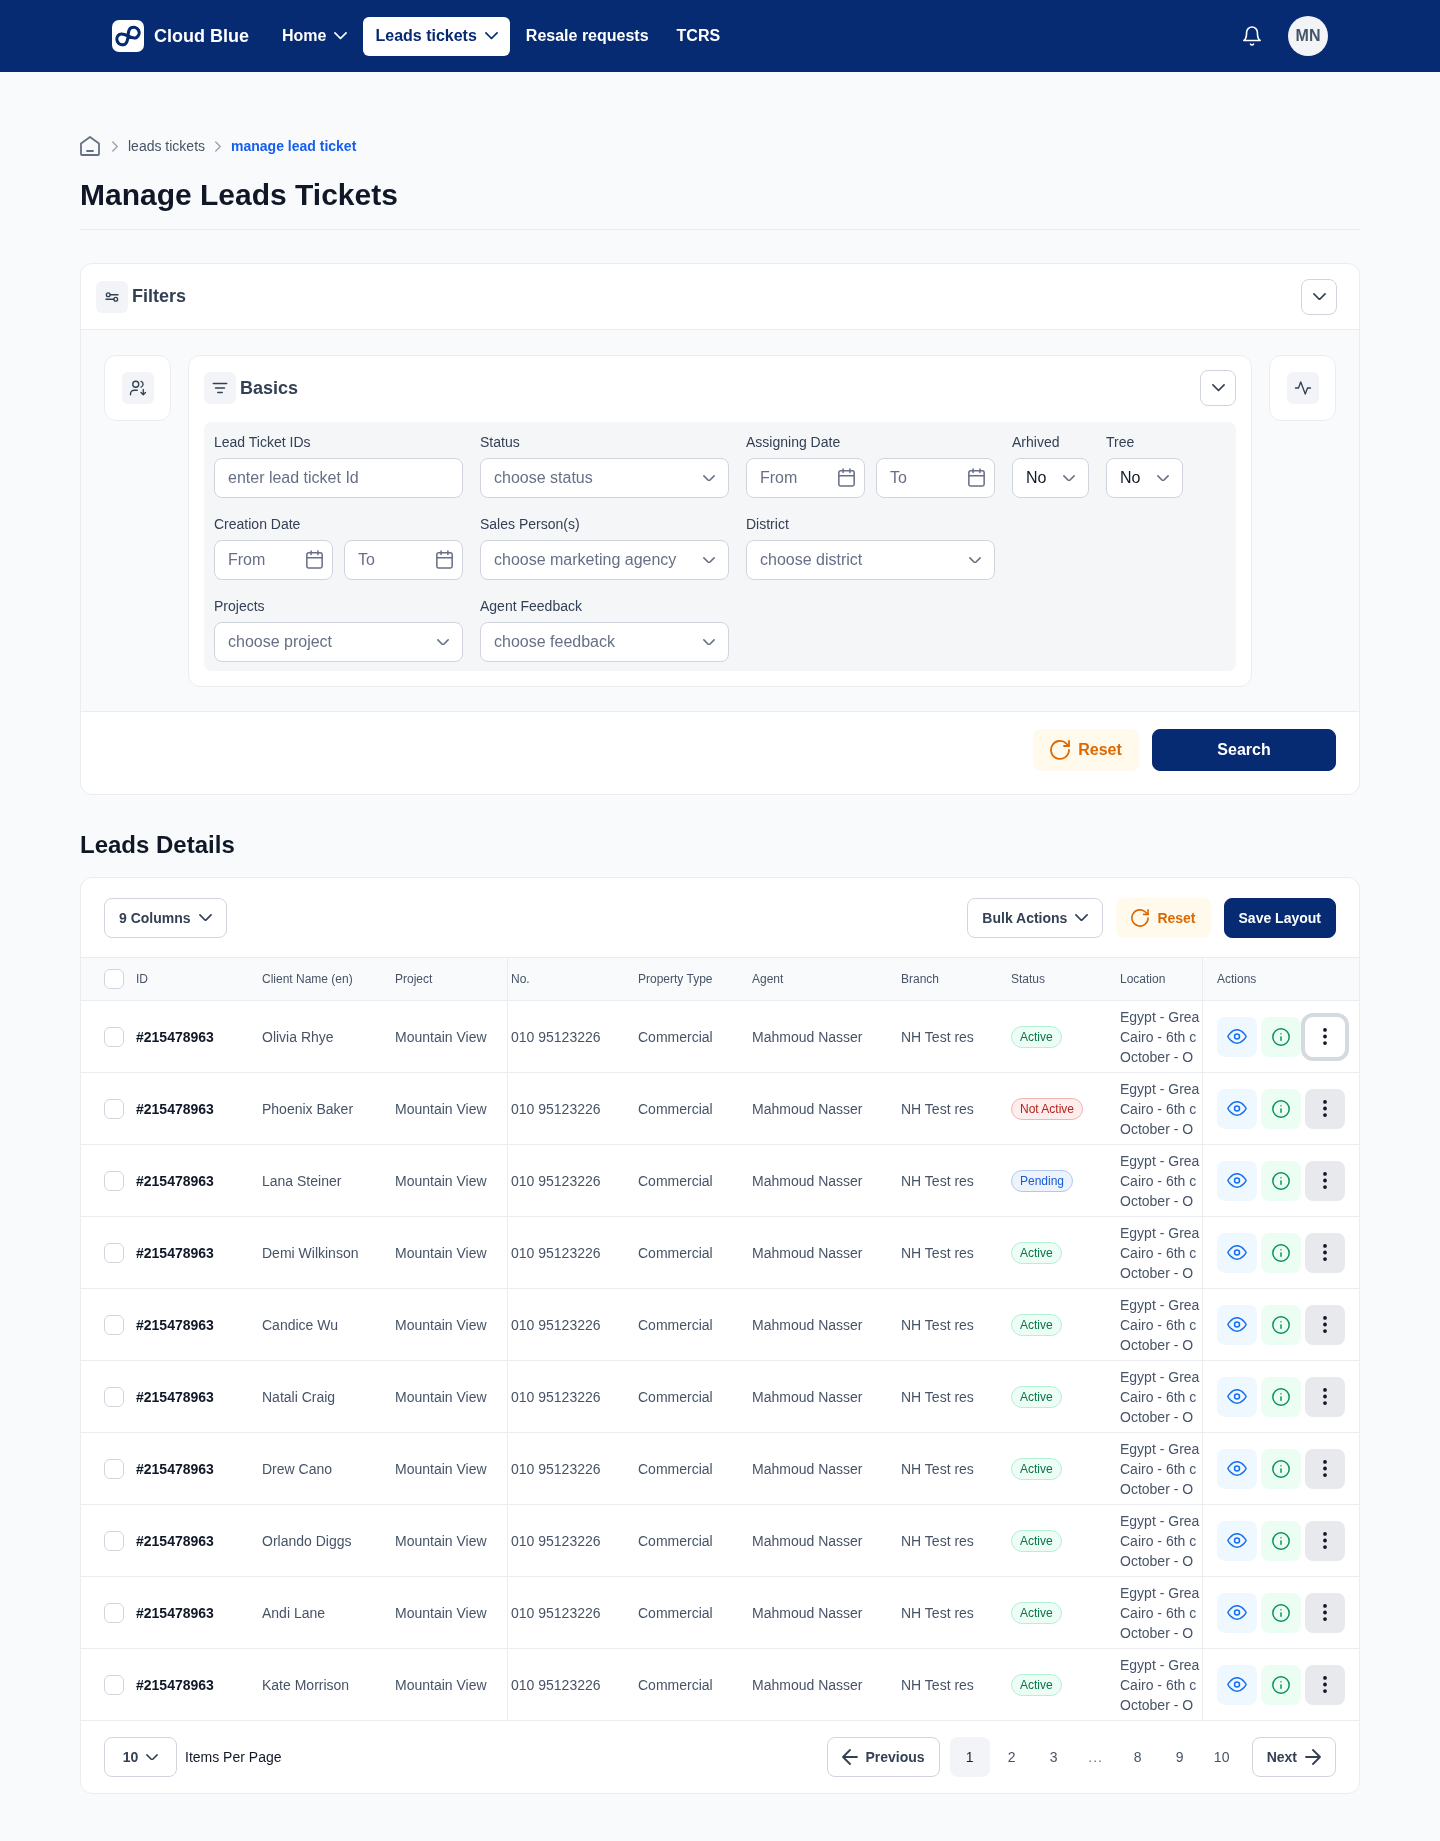 The height and width of the screenshot is (1841, 1440). I want to click on select-field: choose marketing agency, so click(604, 560).